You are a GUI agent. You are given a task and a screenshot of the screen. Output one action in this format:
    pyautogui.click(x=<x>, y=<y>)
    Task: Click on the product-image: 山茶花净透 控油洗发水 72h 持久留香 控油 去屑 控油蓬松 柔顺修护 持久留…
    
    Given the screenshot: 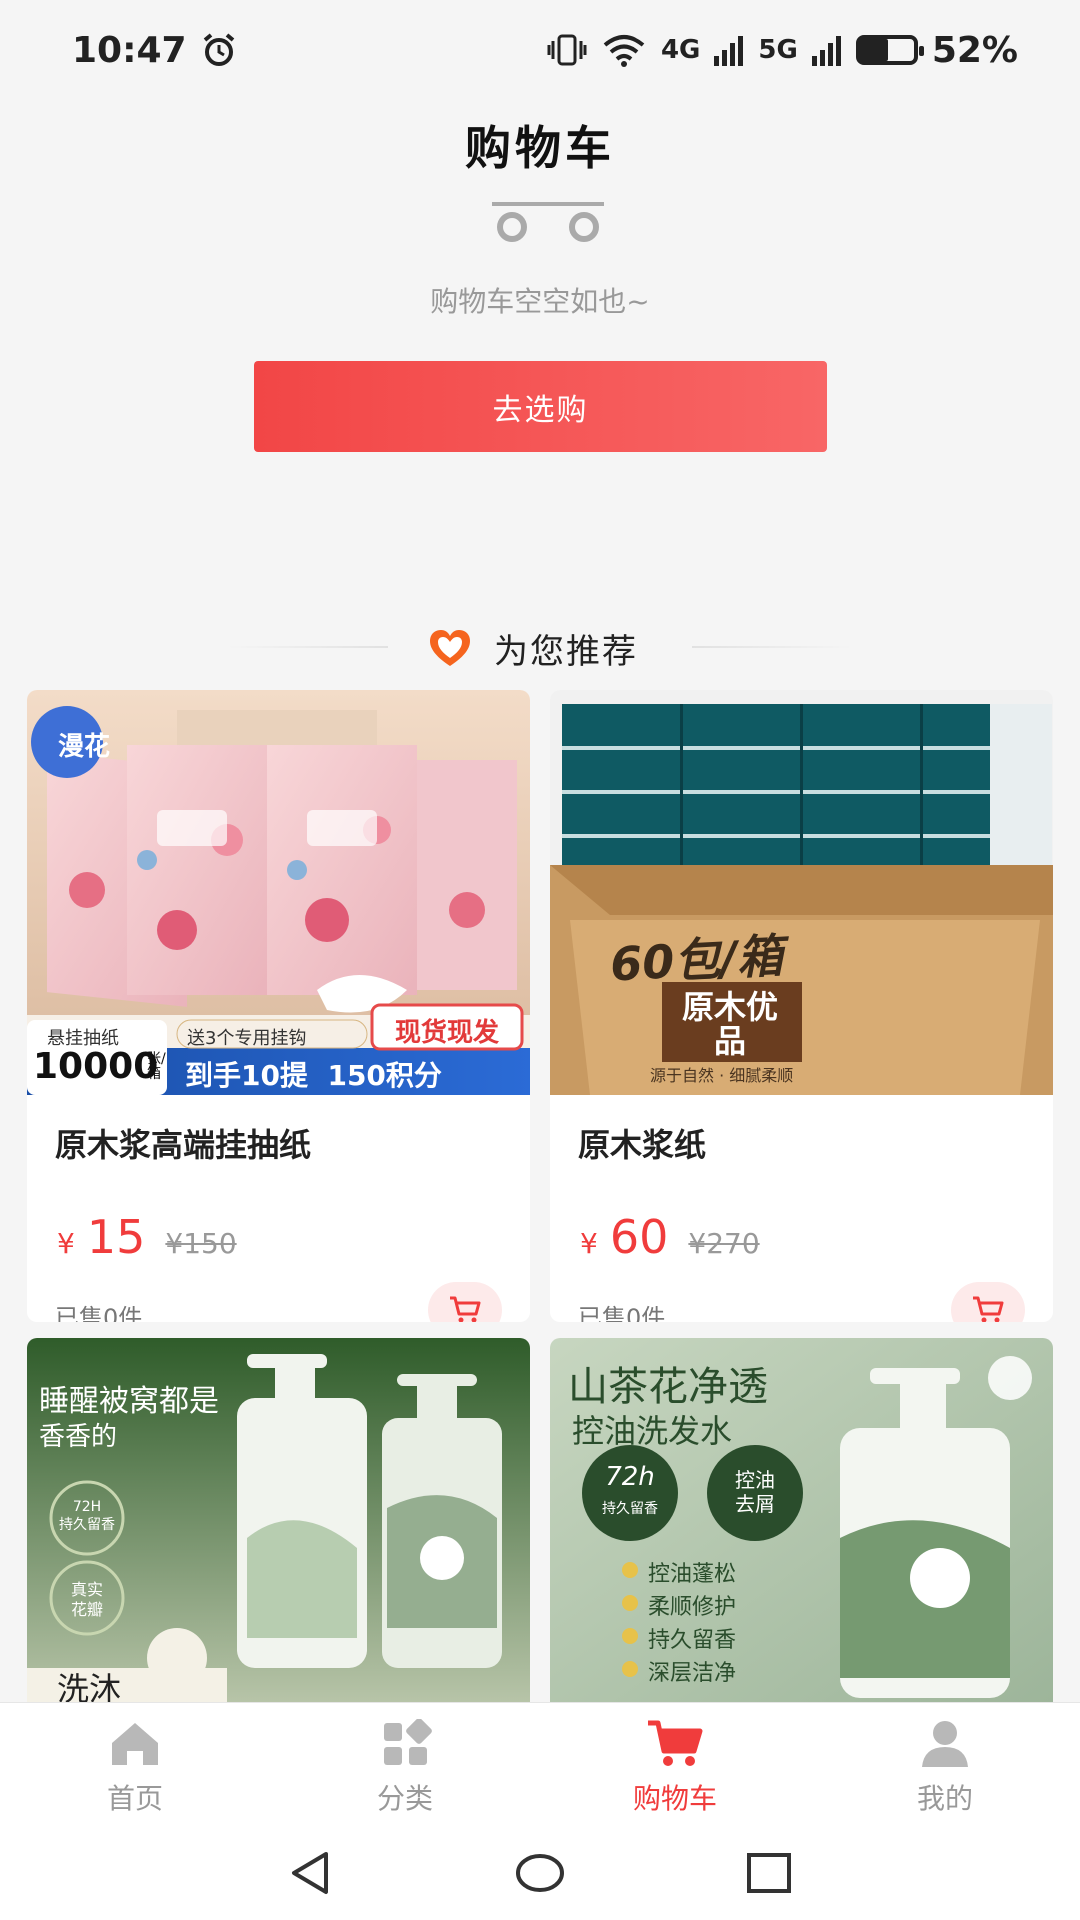 What is the action you would take?
    pyautogui.click(x=801, y=1520)
    